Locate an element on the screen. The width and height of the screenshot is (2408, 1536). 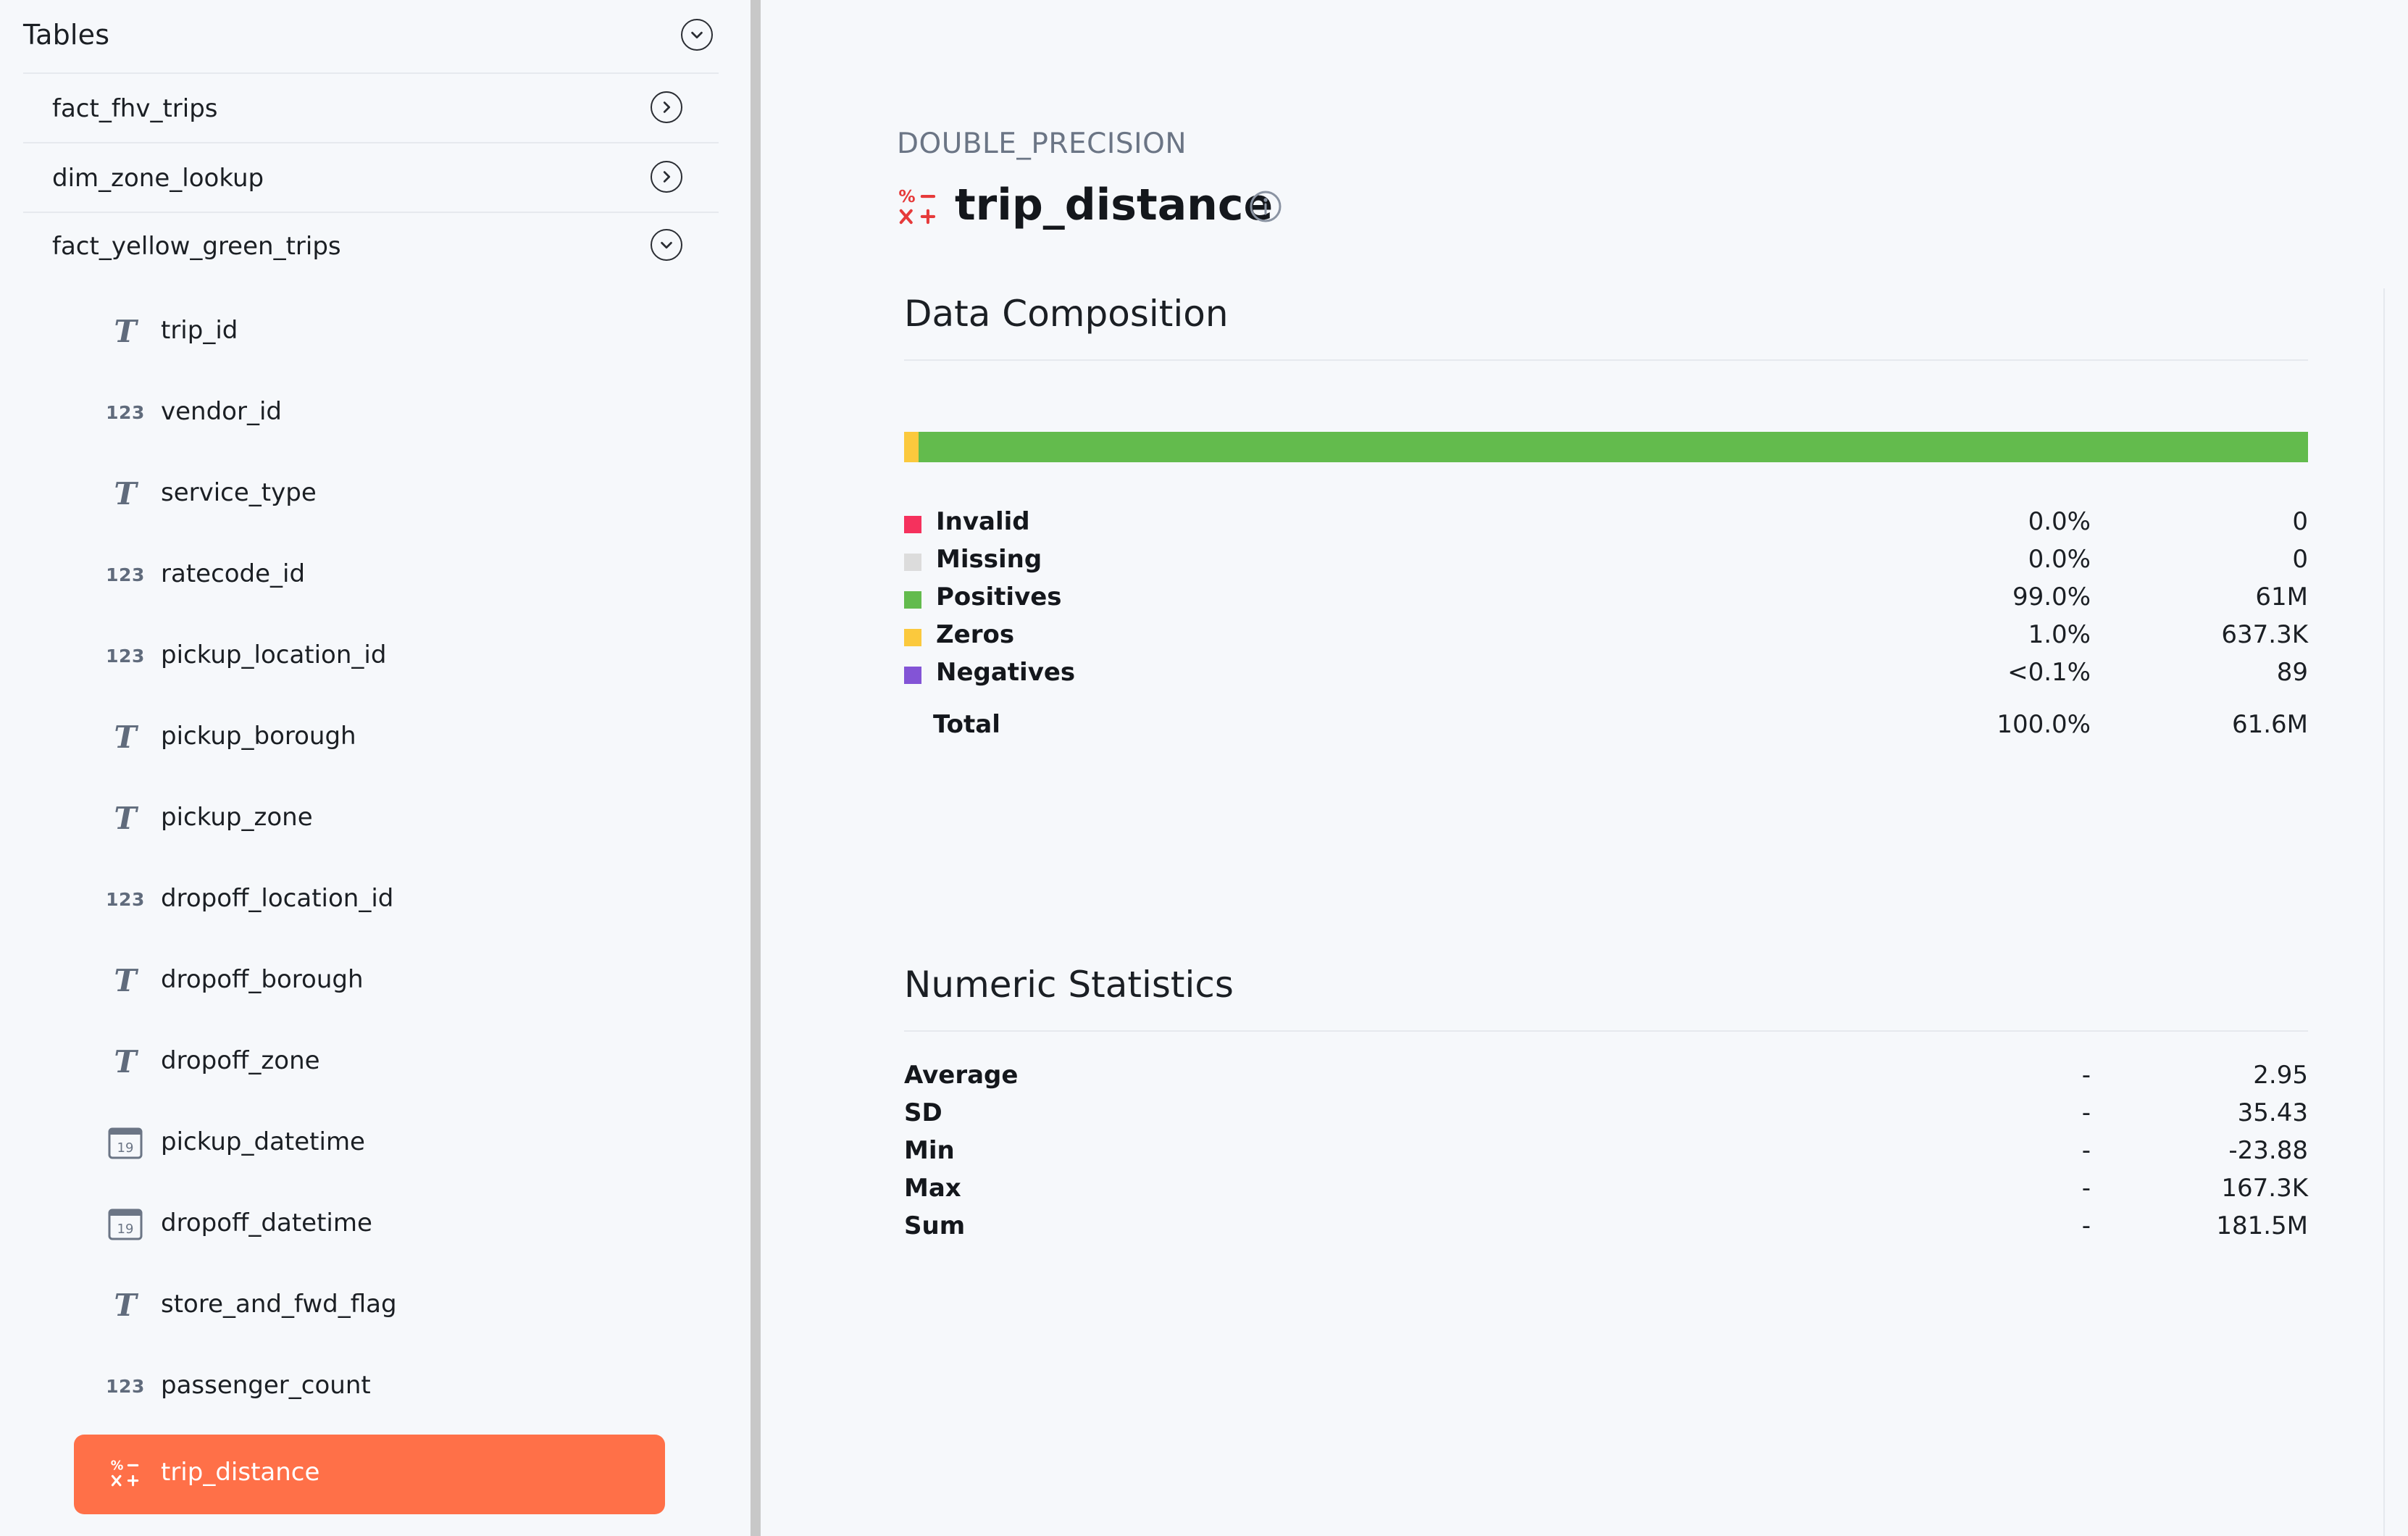
numeric-row-min: Min - -23.88 is located at coordinates (1606, 1155).